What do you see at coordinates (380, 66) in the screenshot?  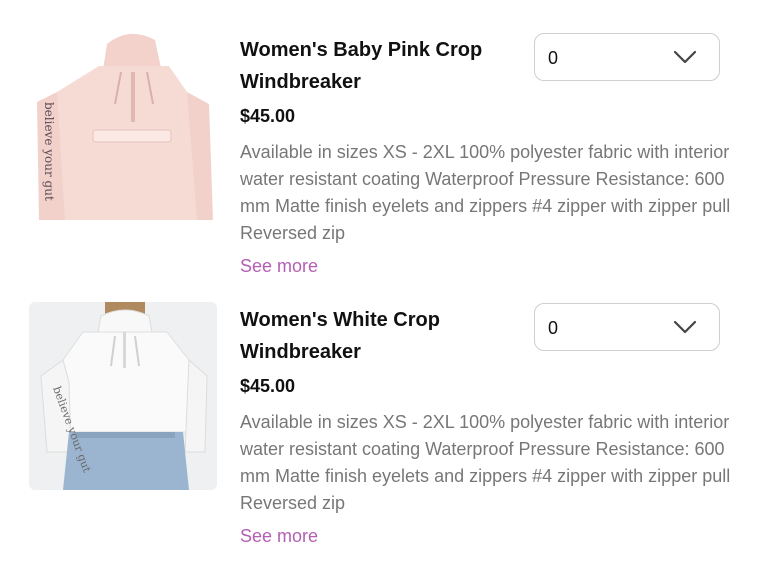 I see `product-title: Women's Baby Pink Crop Windbreaker` at bounding box center [380, 66].